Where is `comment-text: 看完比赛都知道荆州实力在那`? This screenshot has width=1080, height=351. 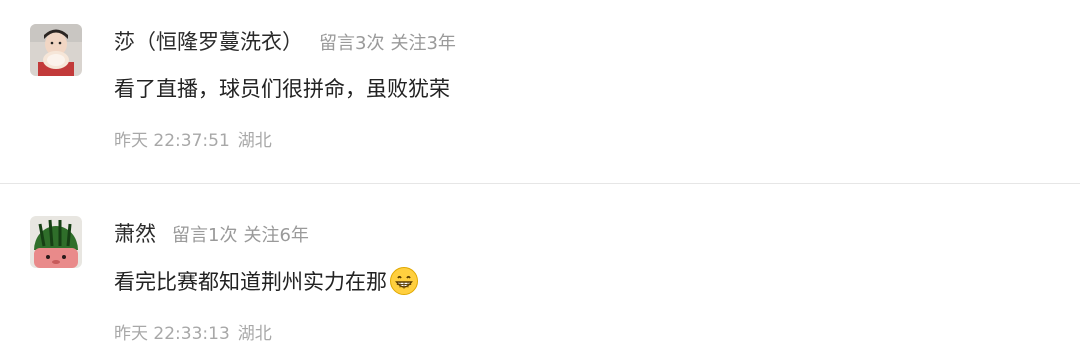
comment-text: 看完比赛都知道荆州实力在那 is located at coordinates (250, 282).